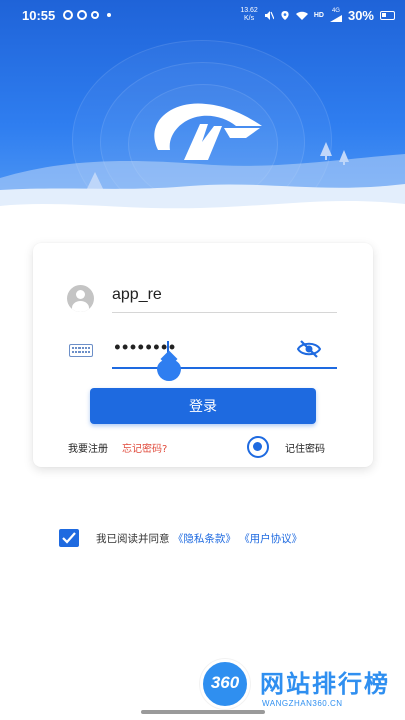 This screenshot has height=720, width=405. What do you see at coordinates (109, 15) in the screenshot?
I see `more-notifications-icon` at bounding box center [109, 15].